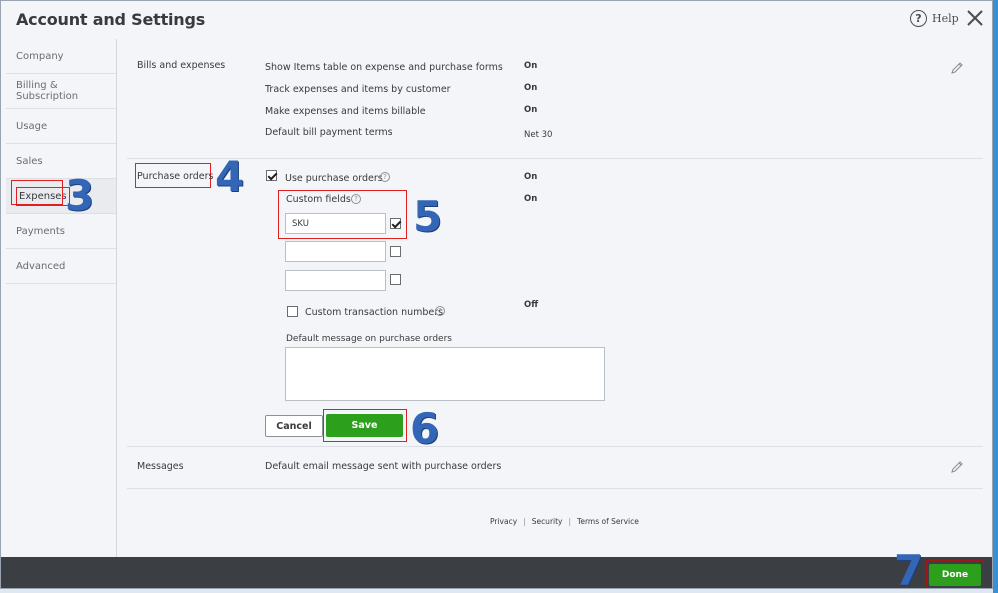 This screenshot has height=593, width=998. What do you see at coordinates (318, 199) in the screenshot?
I see `custom-fields-label: Custom fields` at bounding box center [318, 199].